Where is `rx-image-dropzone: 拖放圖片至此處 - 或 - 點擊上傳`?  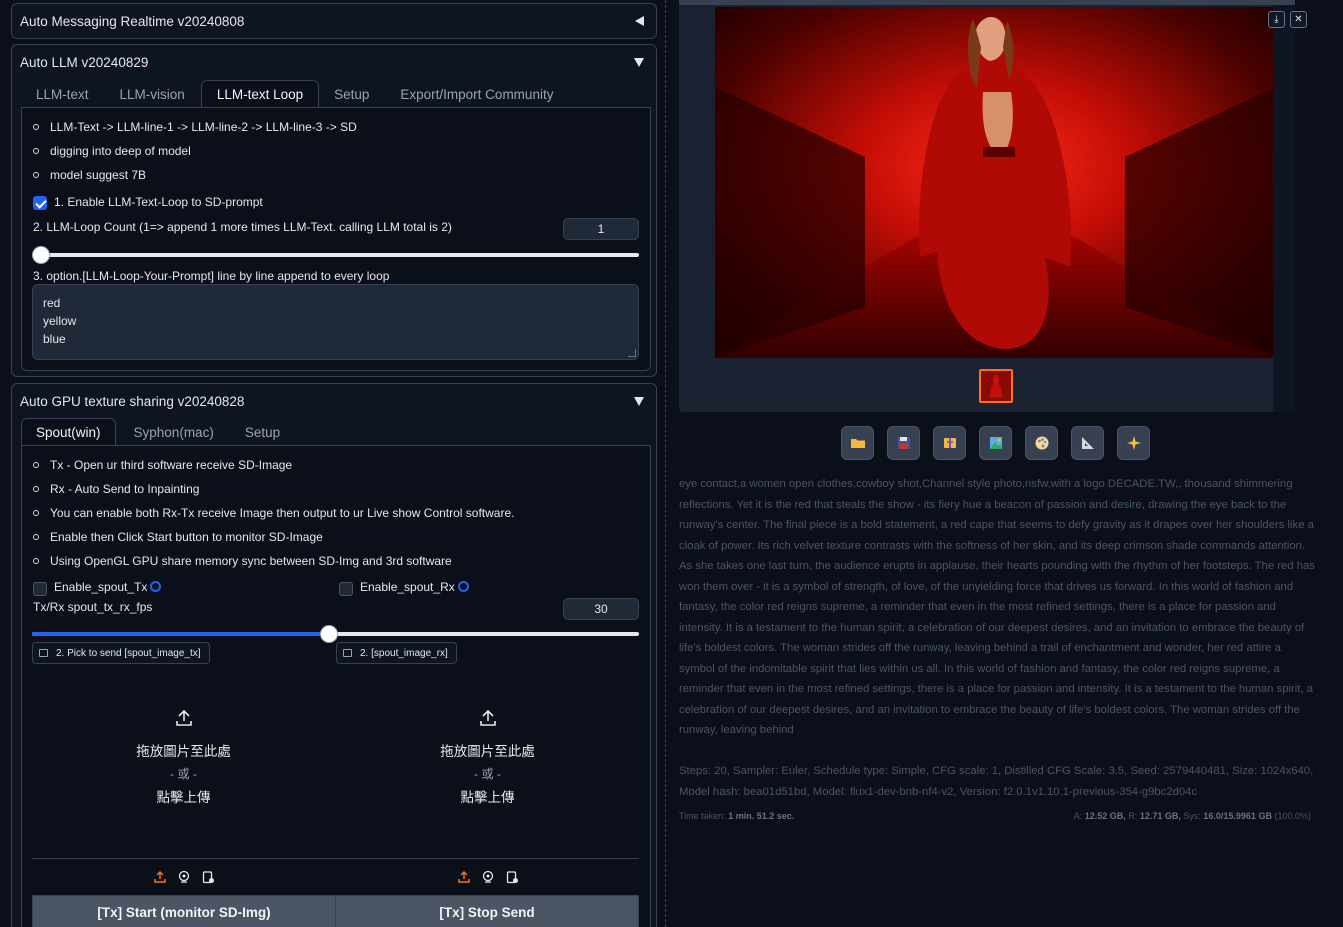 rx-image-dropzone: 拖放圖片至此處 - 或 - 點擊上傳 is located at coordinates (487, 757).